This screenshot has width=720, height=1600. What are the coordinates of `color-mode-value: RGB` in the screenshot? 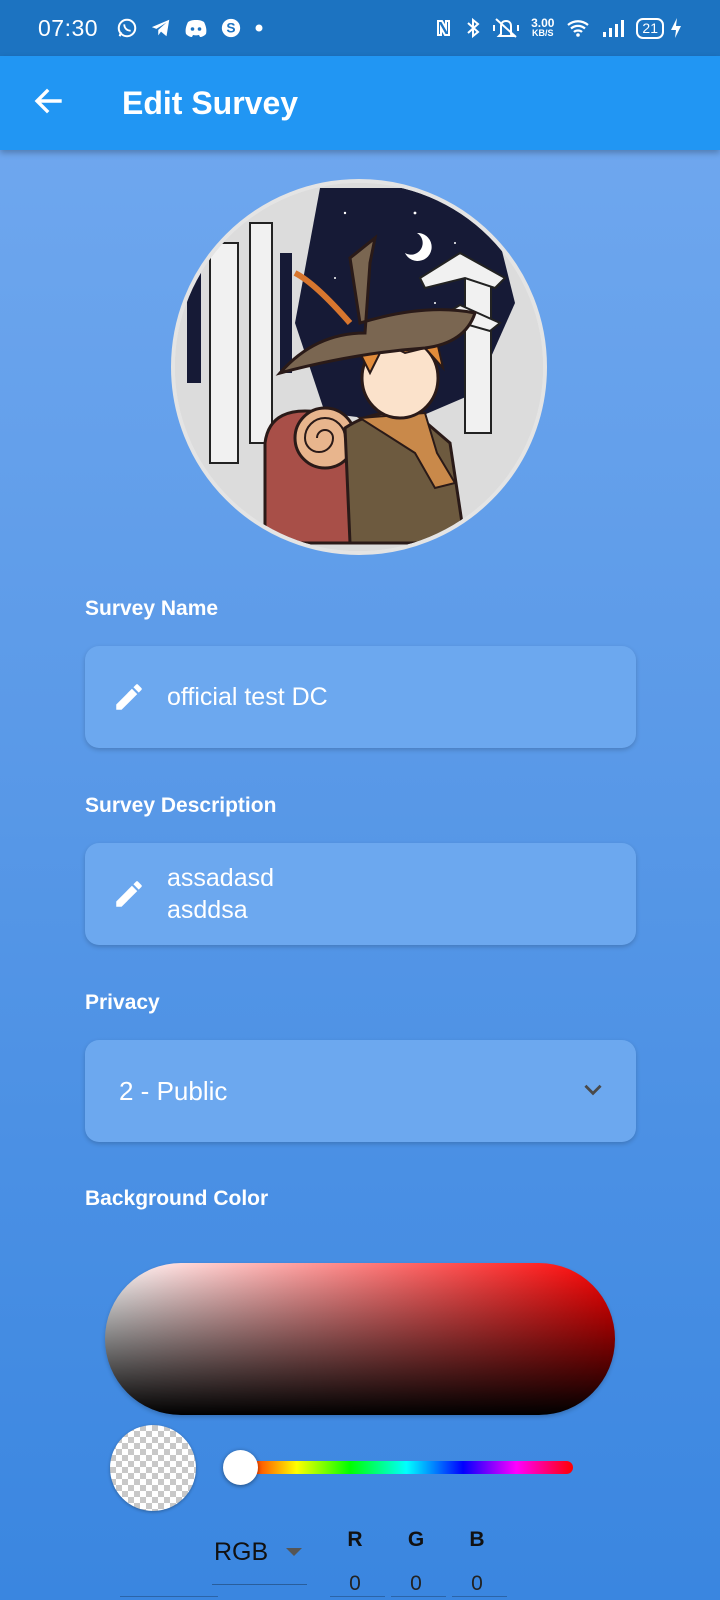 It's located at (241, 1552).